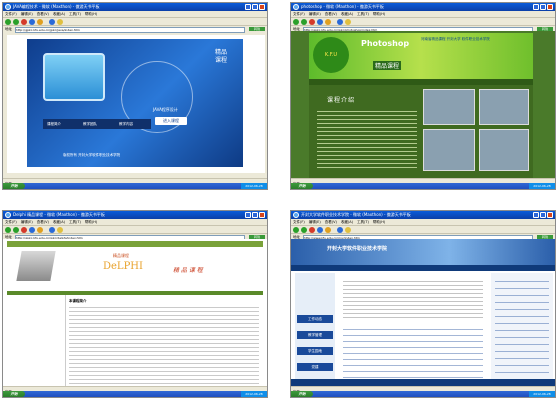 The height and width of the screenshot is (403, 558). Describe the element at coordinates (341, 100) in the screenshot. I see `intro-heading: 课程介绍` at that location.